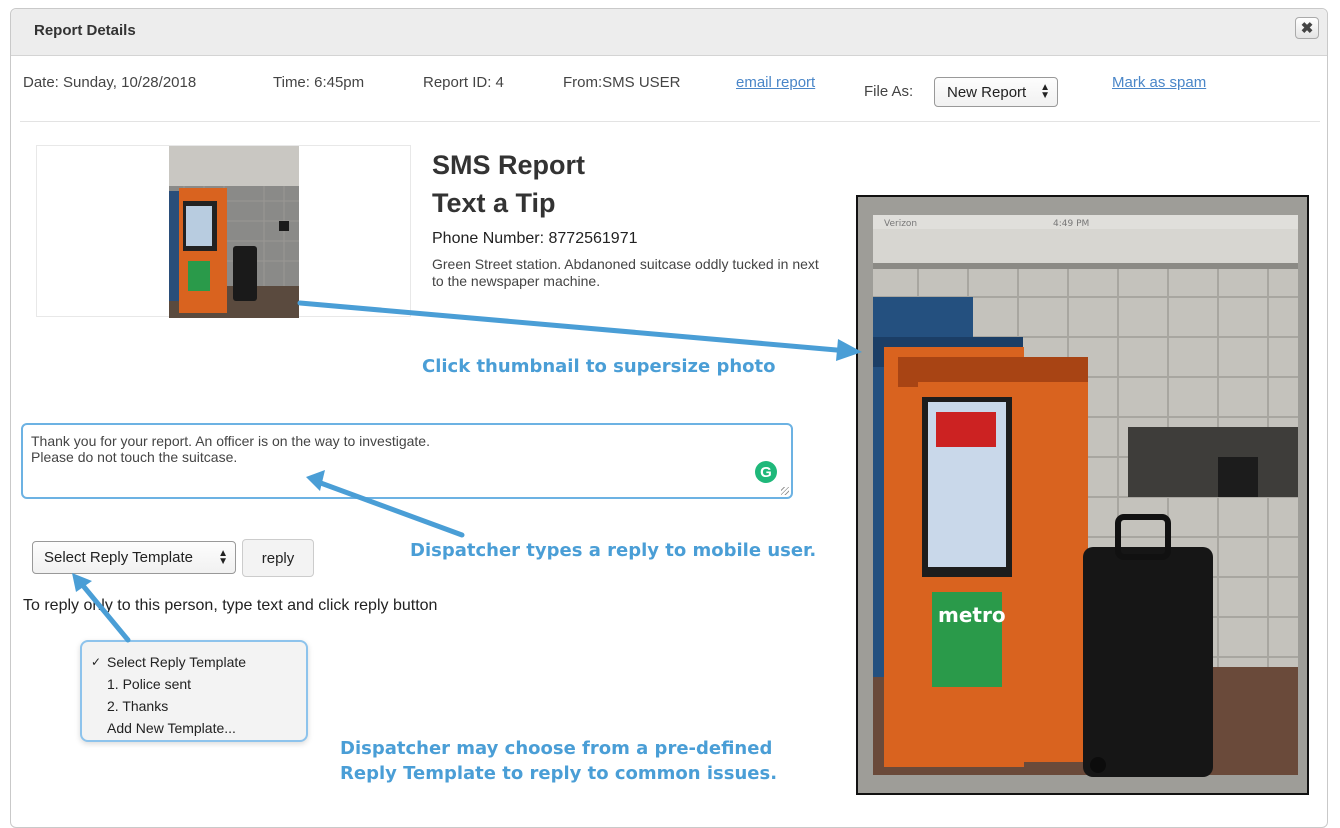 The width and height of the screenshot is (1340, 828). Describe the element at coordinates (987, 92) in the screenshot. I see `file-as-value: New Report` at that location.